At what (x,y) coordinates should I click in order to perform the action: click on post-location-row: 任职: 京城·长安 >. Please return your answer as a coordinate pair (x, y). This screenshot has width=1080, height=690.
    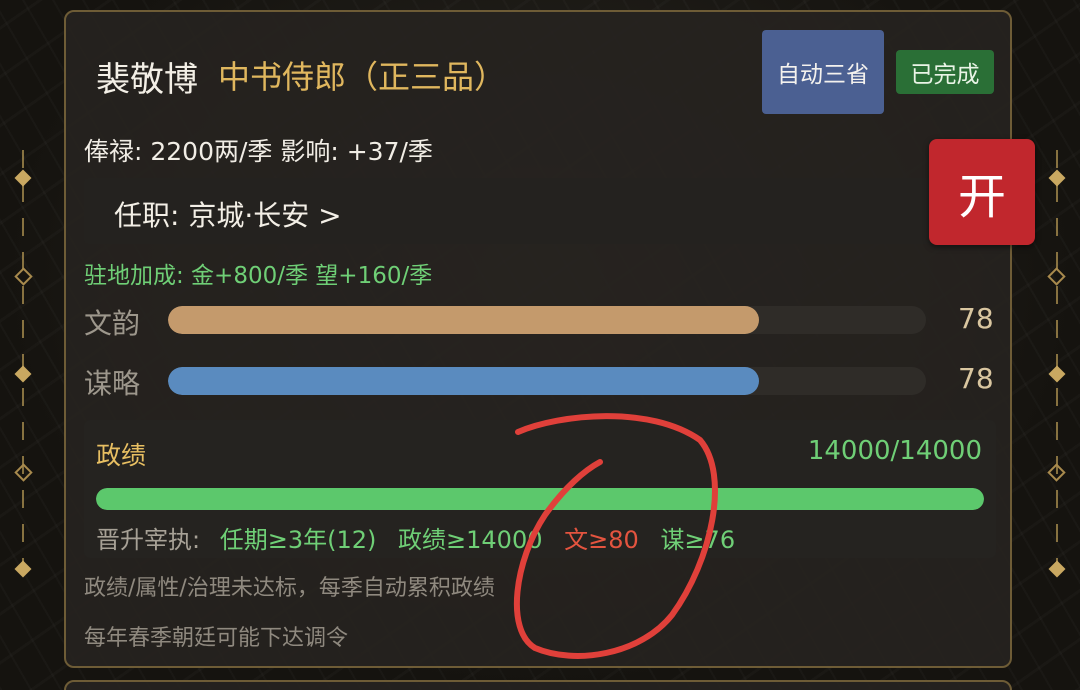
    Looking at the image, I should click on (520, 211).